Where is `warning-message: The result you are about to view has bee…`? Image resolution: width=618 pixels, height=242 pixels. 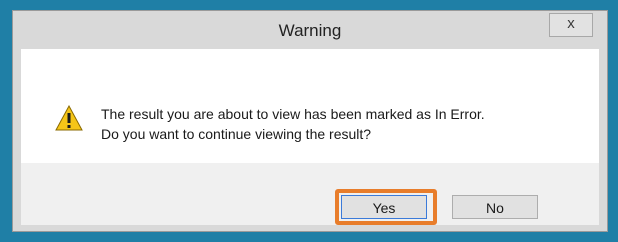 warning-message: The result you are about to view has bee… is located at coordinates (293, 124).